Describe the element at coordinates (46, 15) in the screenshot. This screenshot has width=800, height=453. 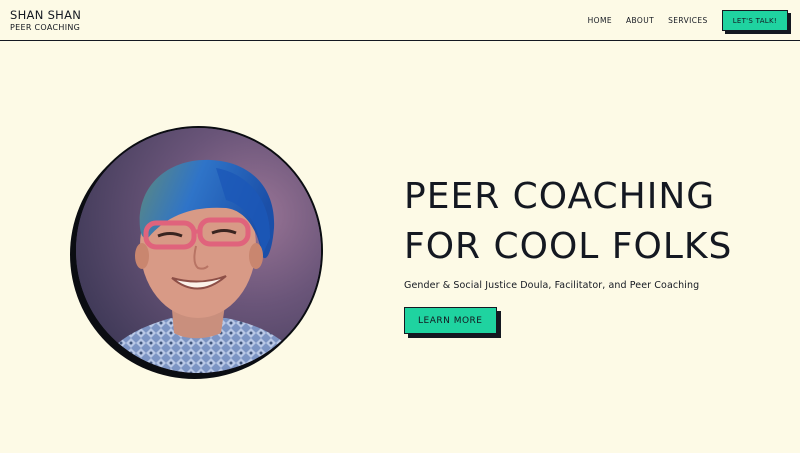
I see `brand-name: SHAN SHAN` at that location.